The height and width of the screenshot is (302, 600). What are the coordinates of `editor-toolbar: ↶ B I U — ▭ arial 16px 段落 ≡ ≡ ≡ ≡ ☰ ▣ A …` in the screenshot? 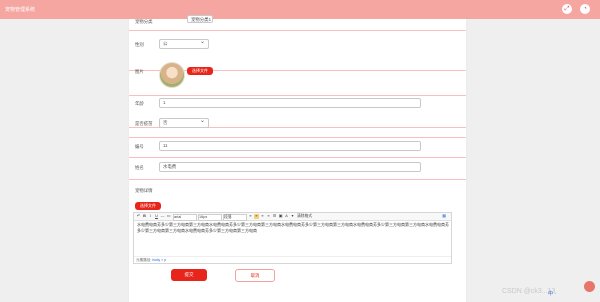 It's located at (292, 217).